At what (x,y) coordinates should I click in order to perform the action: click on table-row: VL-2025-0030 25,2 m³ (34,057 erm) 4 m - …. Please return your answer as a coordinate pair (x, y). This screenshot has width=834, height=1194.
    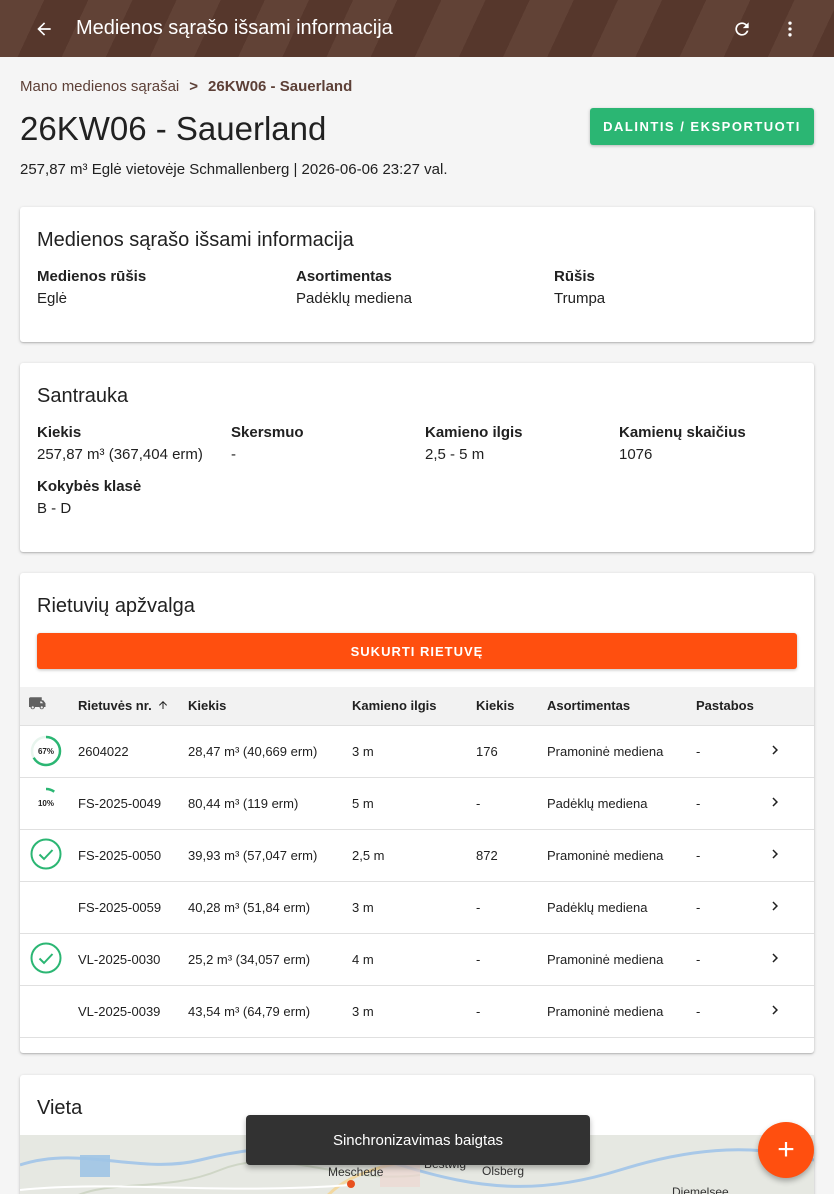
    Looking at the image, I should click on (417, 959).